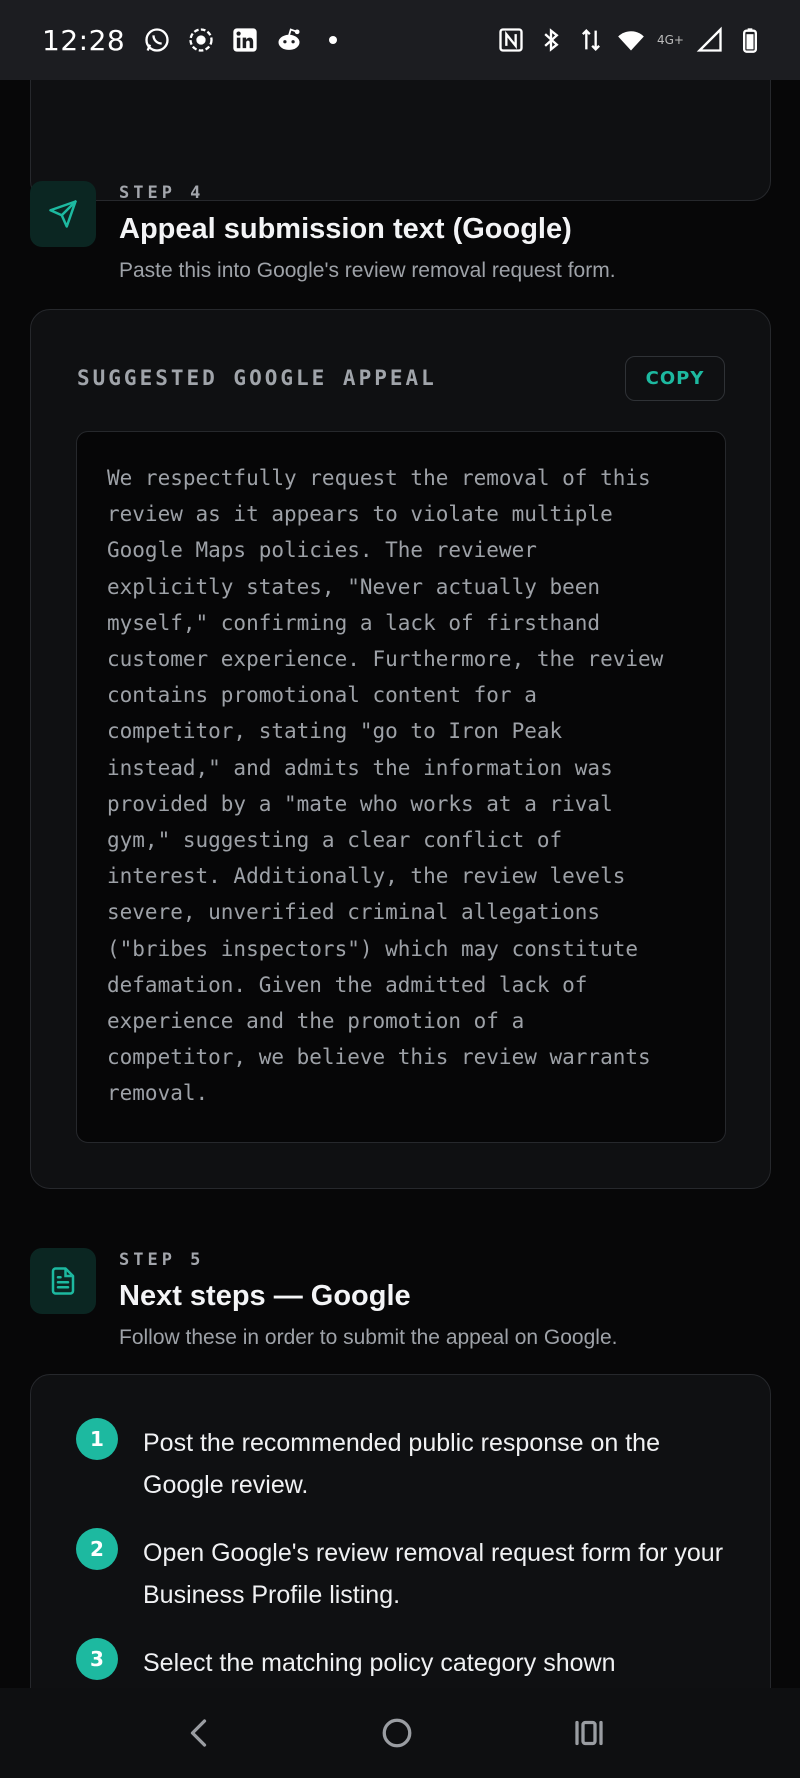  Describe the element at coordinates (750, 40) in the screenshot. I see `battery-icon` at that location.